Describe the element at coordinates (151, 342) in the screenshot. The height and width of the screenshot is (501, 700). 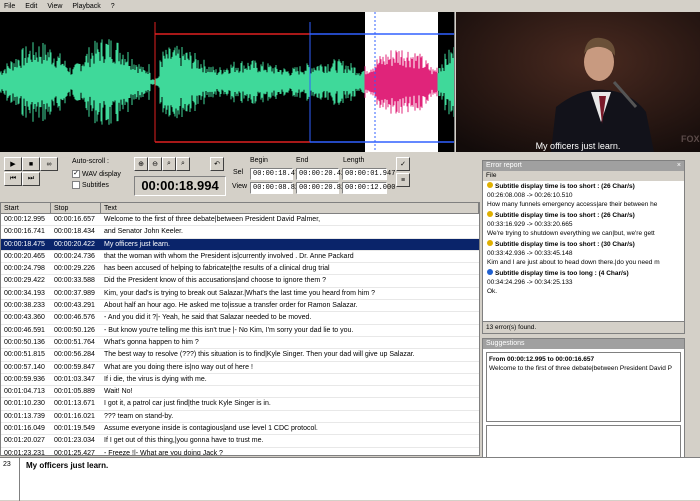
I see `cell-text: What's gonna happen to him ?` at that location.